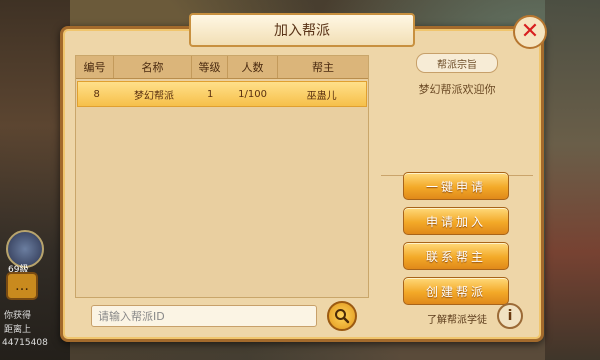  I want to click on cell-id: 8, so click(96, 94).